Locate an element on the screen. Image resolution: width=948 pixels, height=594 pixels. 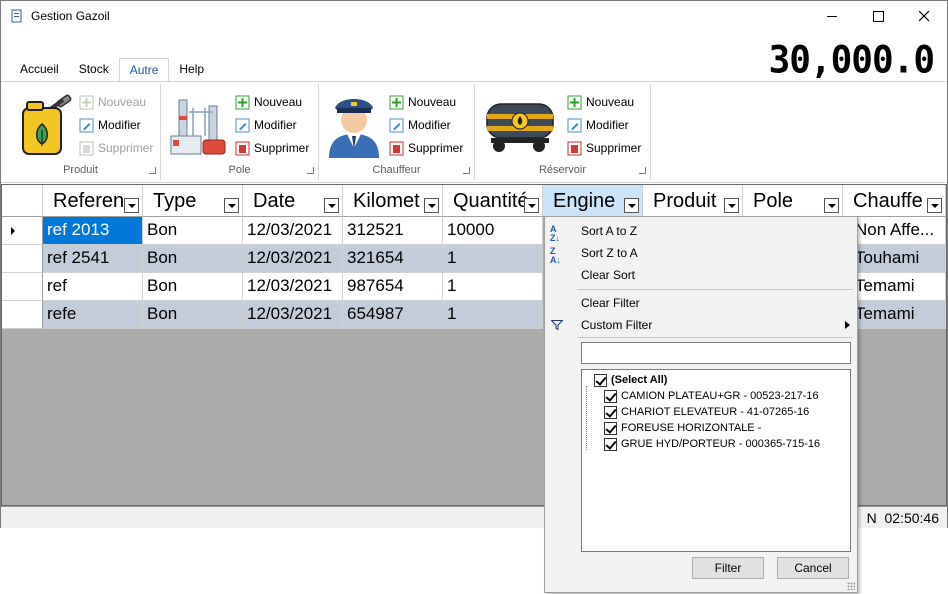
produit-modifier-label: Modifier is located at coordinates (119, 125).